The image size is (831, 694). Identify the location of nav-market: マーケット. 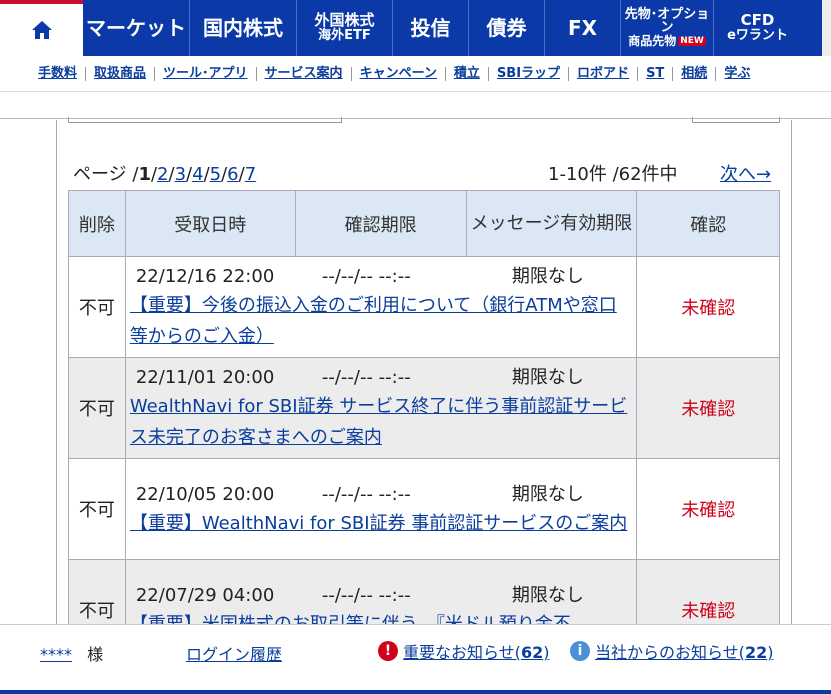
(136, 28).